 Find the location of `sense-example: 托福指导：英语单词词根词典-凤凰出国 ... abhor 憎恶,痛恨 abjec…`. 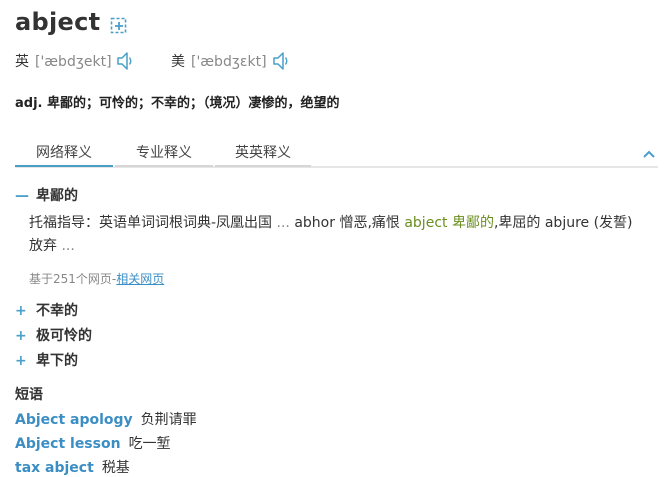

sense-example: 托福指导：英语单词词根词典-凤凰出国 ... abhor 憎恶,痛恨 abjec… is located at coordinates (334, 235).